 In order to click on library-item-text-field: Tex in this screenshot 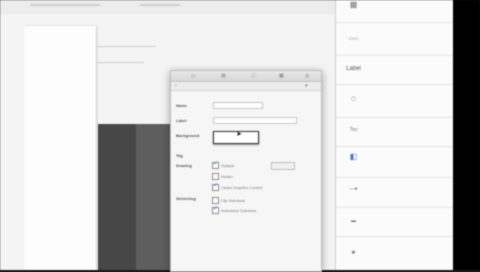, I will do `click(394, 134)`.